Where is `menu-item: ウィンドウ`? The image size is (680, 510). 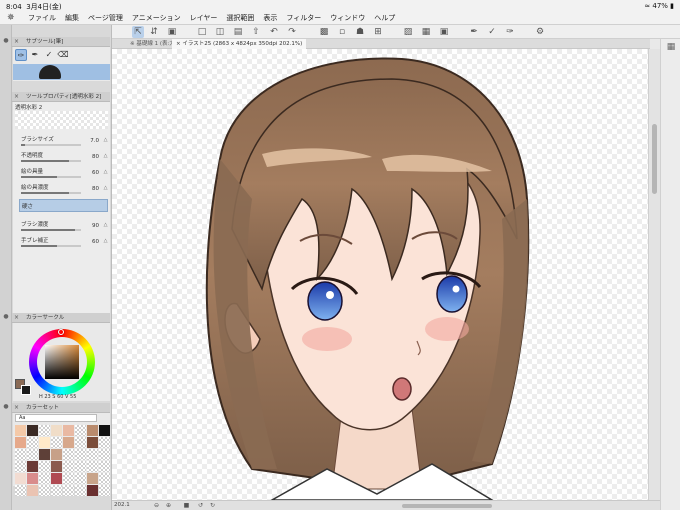 menu-item: ウィンドウ is located at coordinates (347, 18).